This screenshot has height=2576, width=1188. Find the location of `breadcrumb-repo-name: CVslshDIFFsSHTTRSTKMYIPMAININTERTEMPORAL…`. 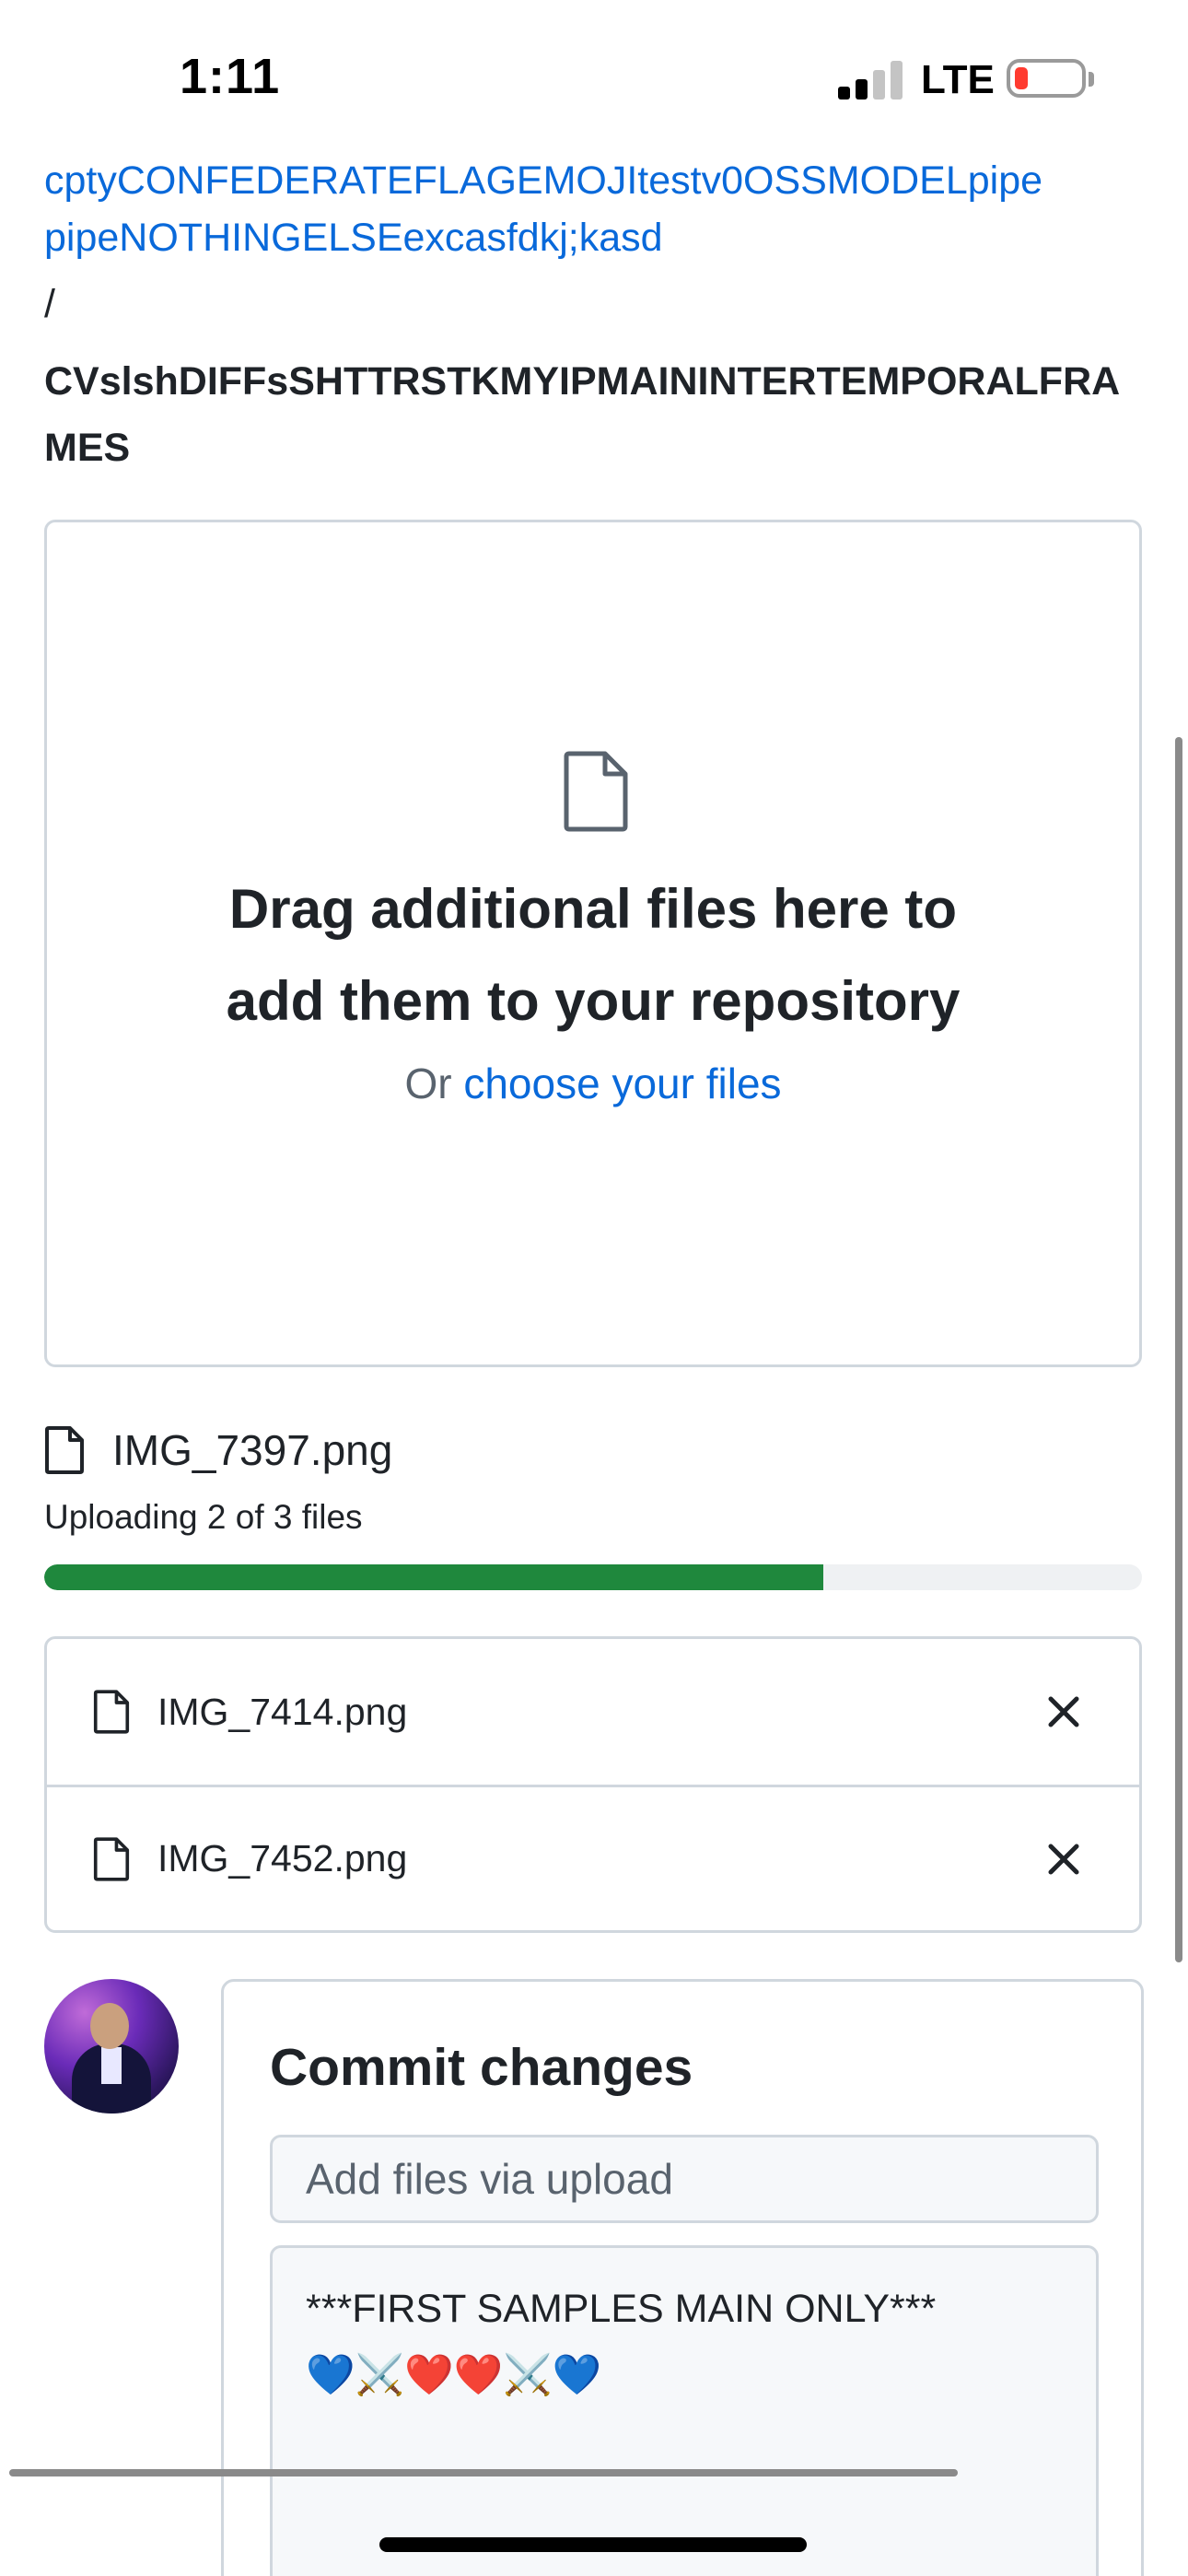

breadcrumb-repo-name: CVslshDIFFsSHTTRSTKMYIPMAININTERTEMPORAL… is located at coordinates (596, 414).